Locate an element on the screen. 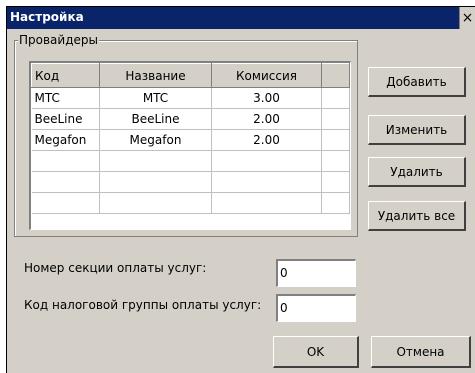  cell-code: Megafon is located at coordinates (65, 140).